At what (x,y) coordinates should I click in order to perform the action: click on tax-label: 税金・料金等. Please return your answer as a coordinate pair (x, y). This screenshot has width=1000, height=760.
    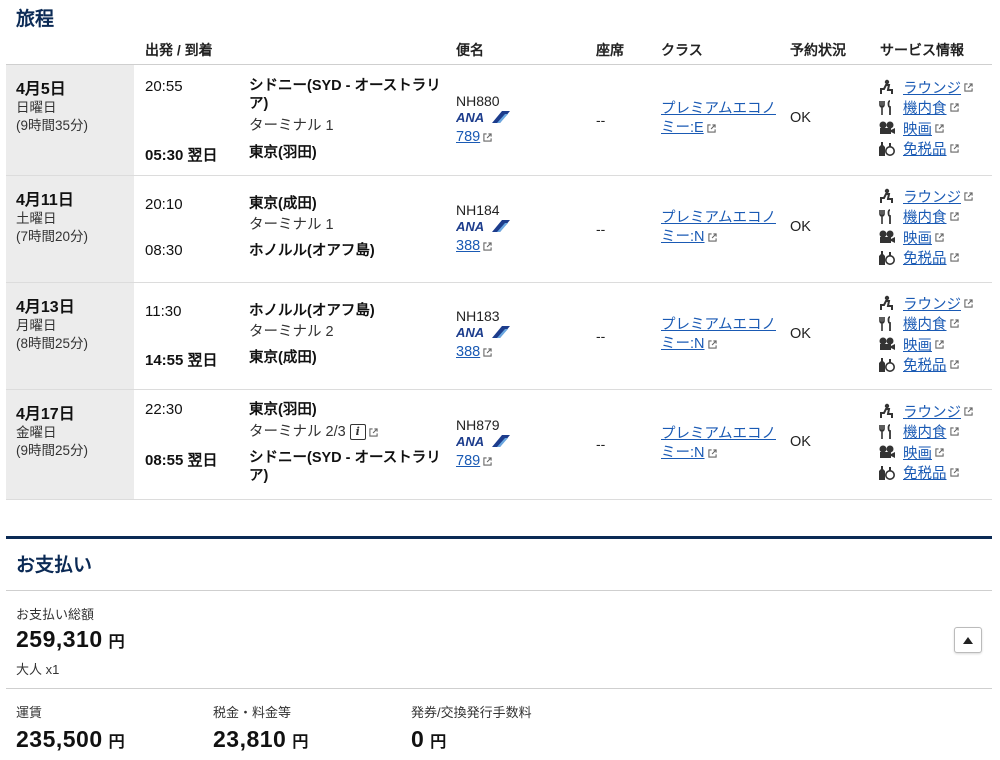
    Looking at the image, I should click on (252, 712).